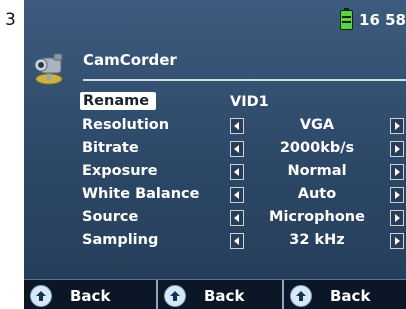  What do you see at coordinates (317, 148) in the screenshot?
I see `setting-value: 2000kb/s` at bounding box center [317, 148].